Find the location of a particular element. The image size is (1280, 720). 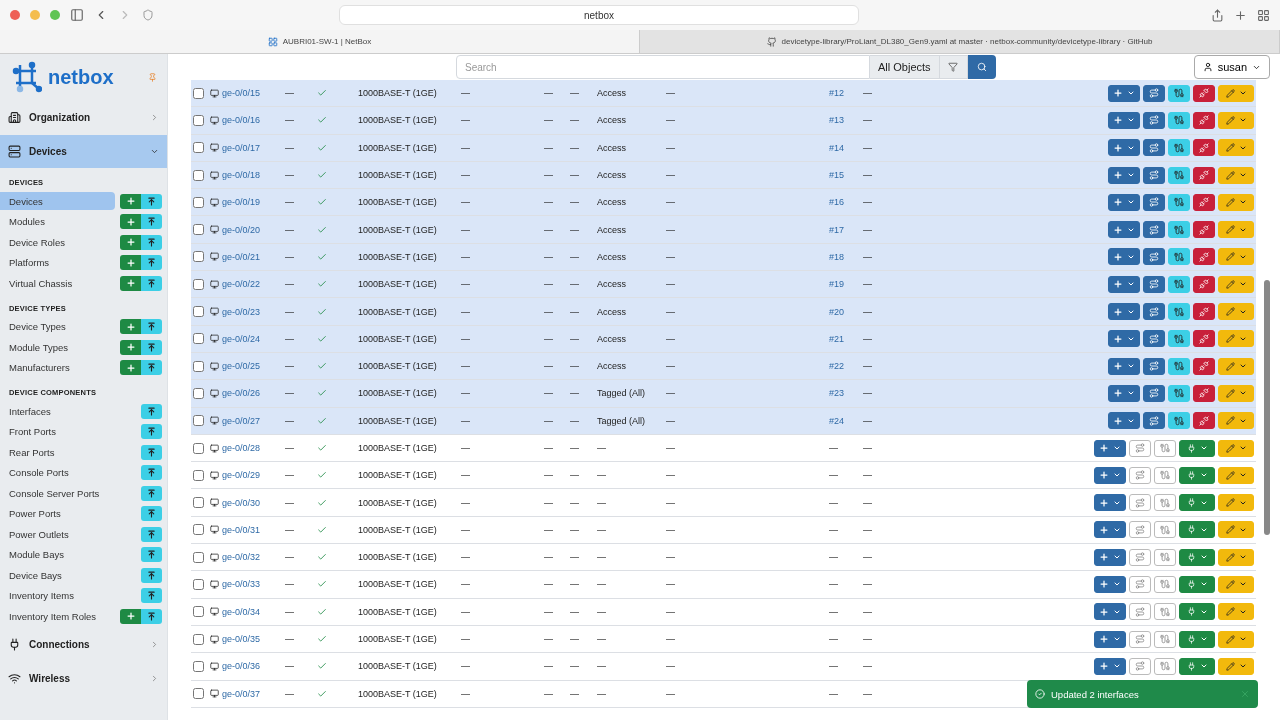

sidebar-icon is located at coordinates (77, 15).